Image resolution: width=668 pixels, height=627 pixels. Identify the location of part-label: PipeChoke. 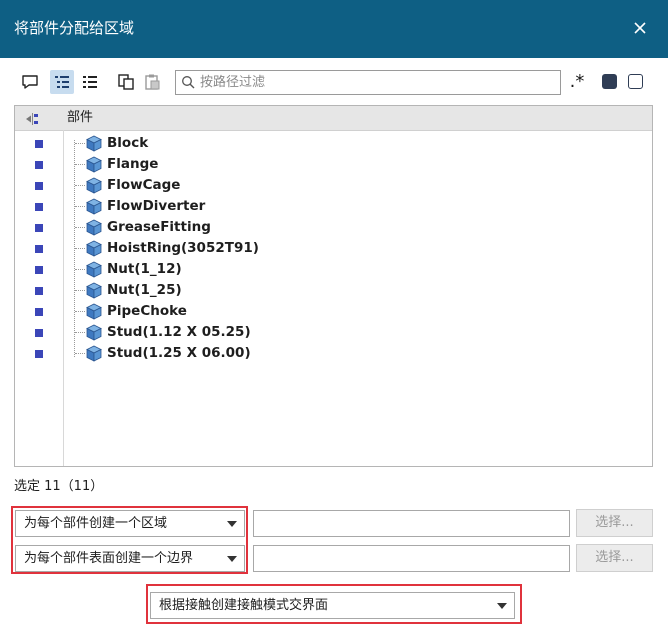
(147, 311).